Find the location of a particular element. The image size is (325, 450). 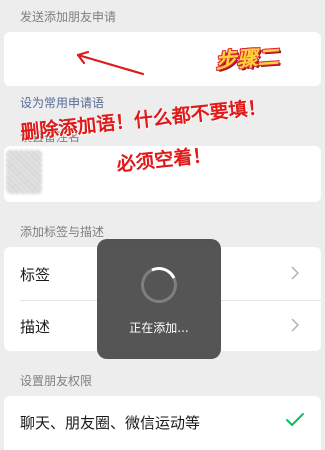

tag-row-label: 标签 is located at coordinates (35, 274).